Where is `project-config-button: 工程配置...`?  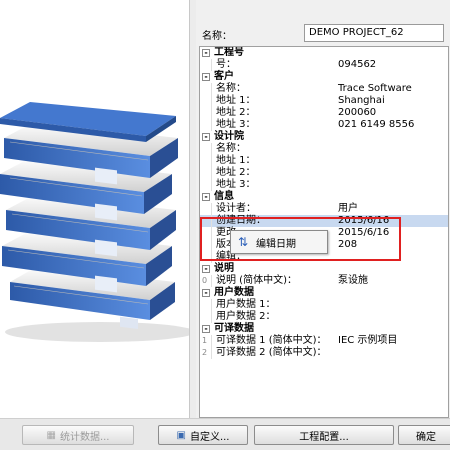 project-config-button: 工程配置... is located at coordinates (324, 435).